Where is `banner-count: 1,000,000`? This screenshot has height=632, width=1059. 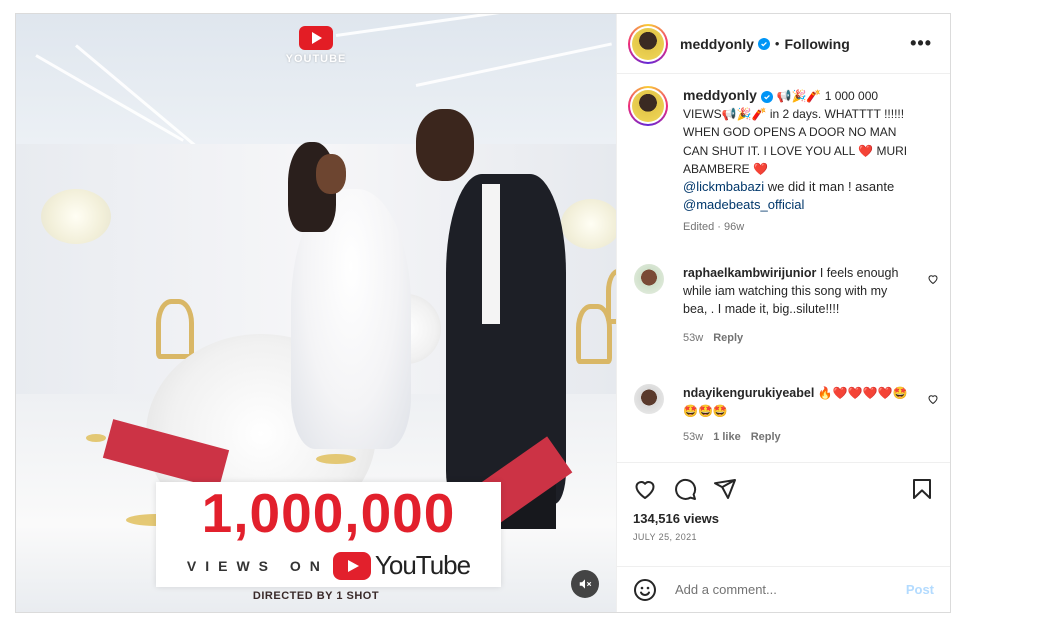 banner-count: 1,000,000 is located at coordinates (328, 513).